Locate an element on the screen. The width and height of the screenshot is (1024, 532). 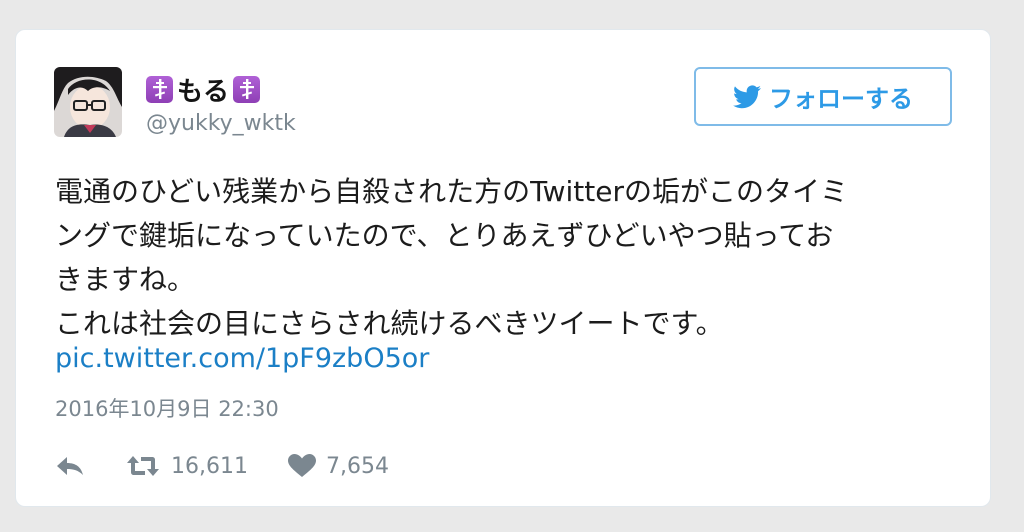
twitter-bird-icon is located at coordinates (747, 96).